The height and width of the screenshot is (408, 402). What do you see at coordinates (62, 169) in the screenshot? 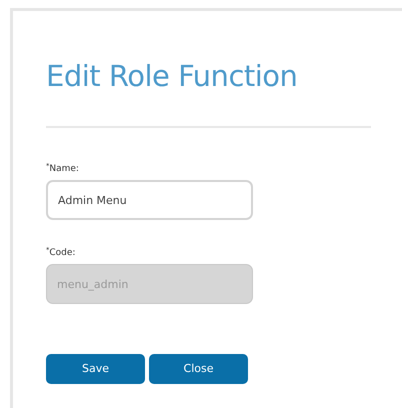
I see `field-label: $^{*}$Name:` at bounding box center [62, 169].